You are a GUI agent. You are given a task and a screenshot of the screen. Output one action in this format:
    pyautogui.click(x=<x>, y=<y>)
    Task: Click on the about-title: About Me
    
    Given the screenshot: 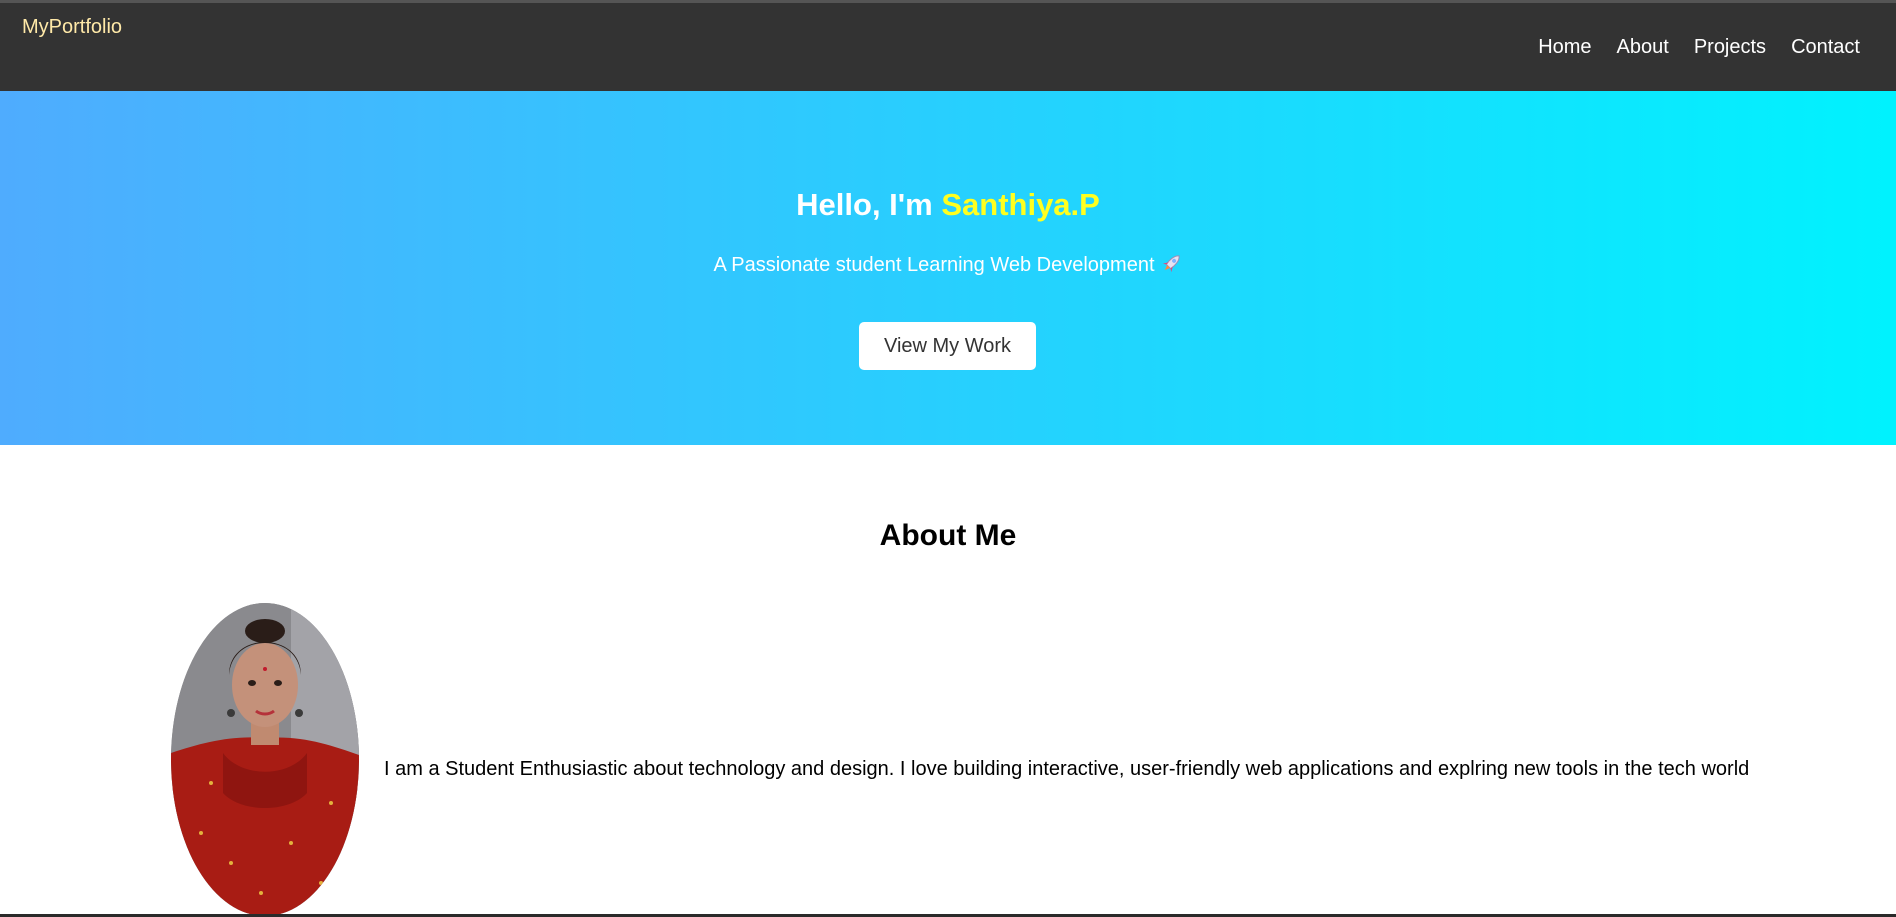 What is the action you would take?
    pyautogui.click(x=948, y=535)
    